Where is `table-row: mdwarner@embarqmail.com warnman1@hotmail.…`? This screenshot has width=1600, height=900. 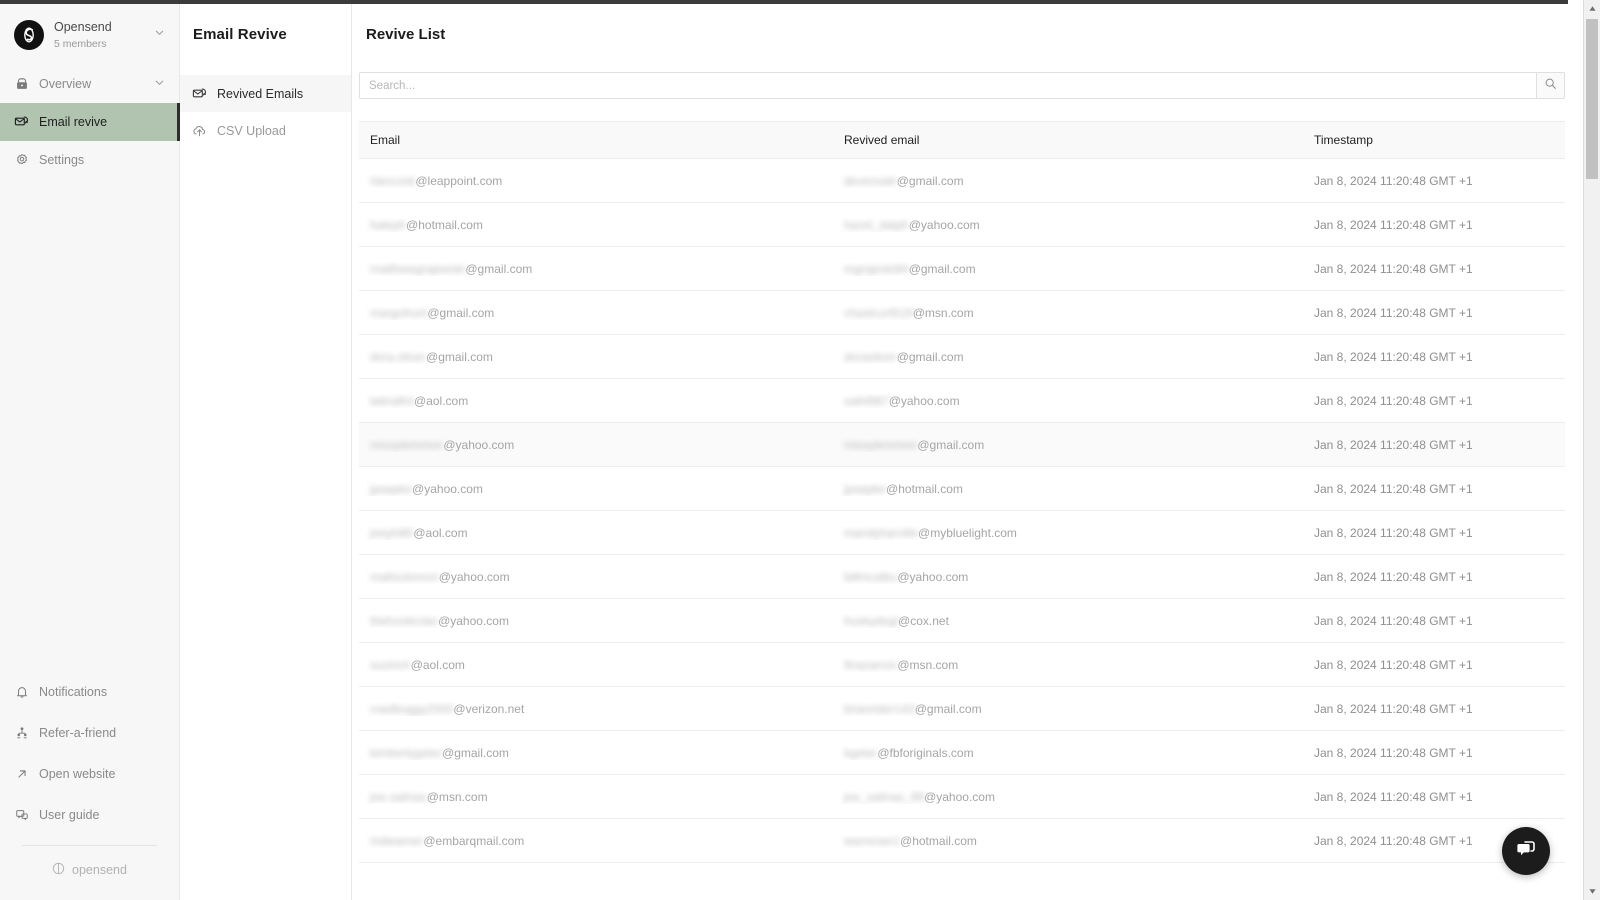 table-row: mdwarner@embarqmail.com warnman1@hotmail.… is located at coordinates (962, 841).